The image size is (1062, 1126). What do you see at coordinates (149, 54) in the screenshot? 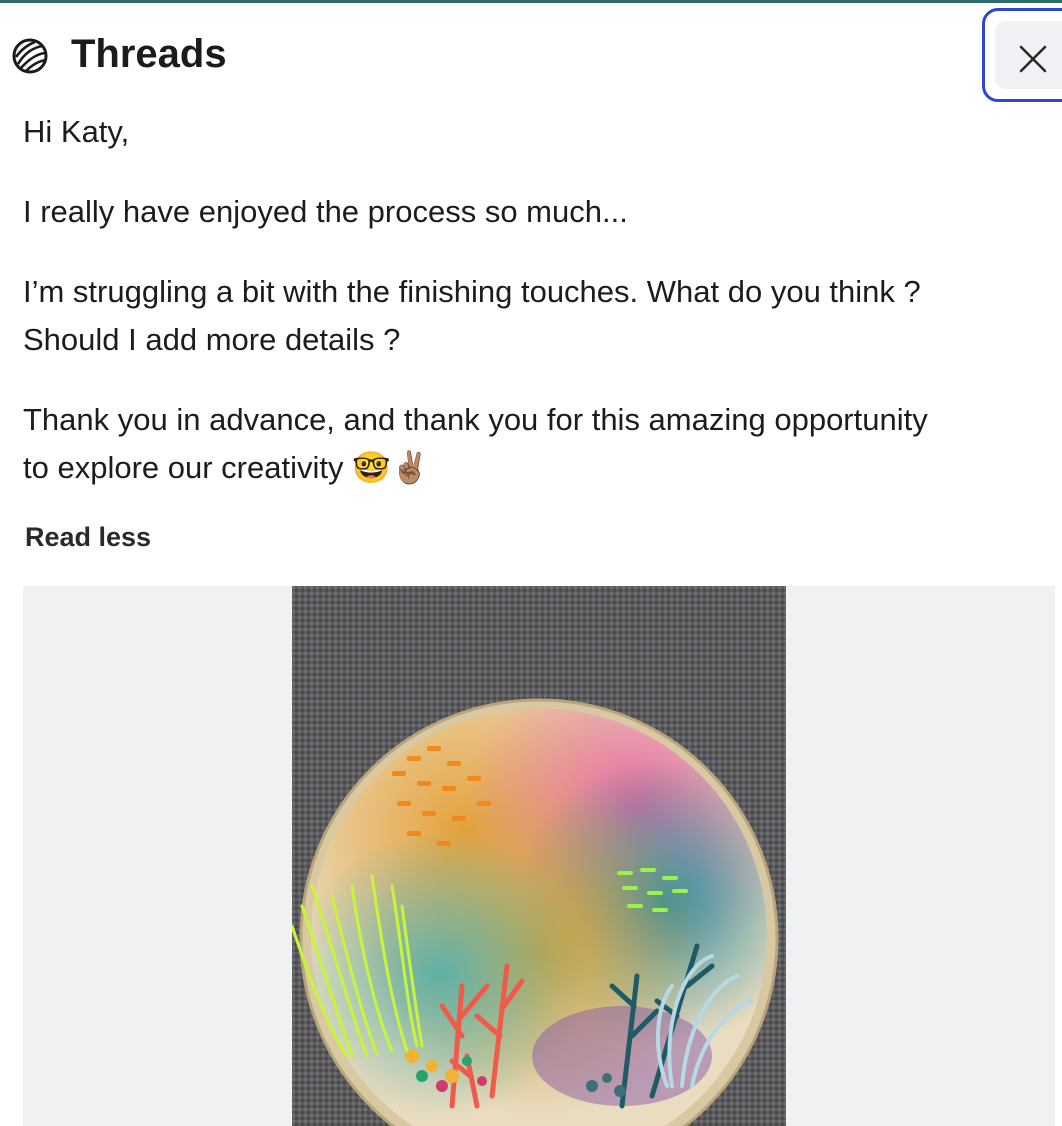
I see `page-title: Threads` at bounding box center [149, 54].